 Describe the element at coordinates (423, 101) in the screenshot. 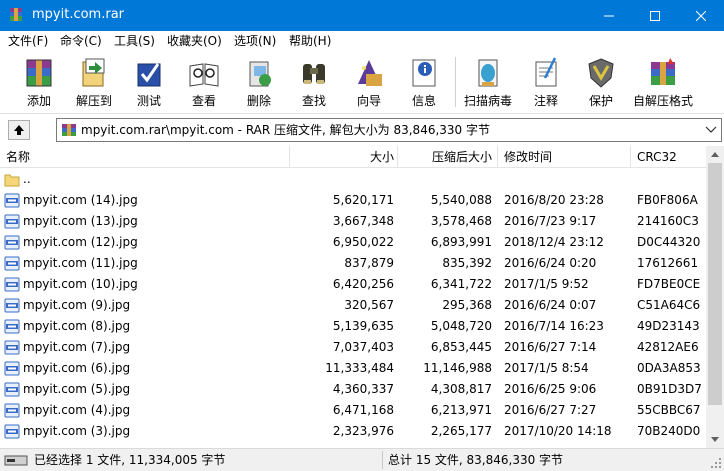

I see `info-label: 信息` at that location.